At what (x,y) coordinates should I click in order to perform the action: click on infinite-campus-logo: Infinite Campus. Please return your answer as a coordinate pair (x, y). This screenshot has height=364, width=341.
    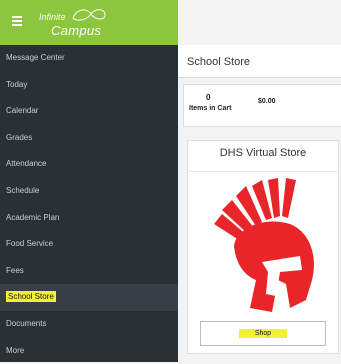
    Looking at the image, I should click on (82, 23).